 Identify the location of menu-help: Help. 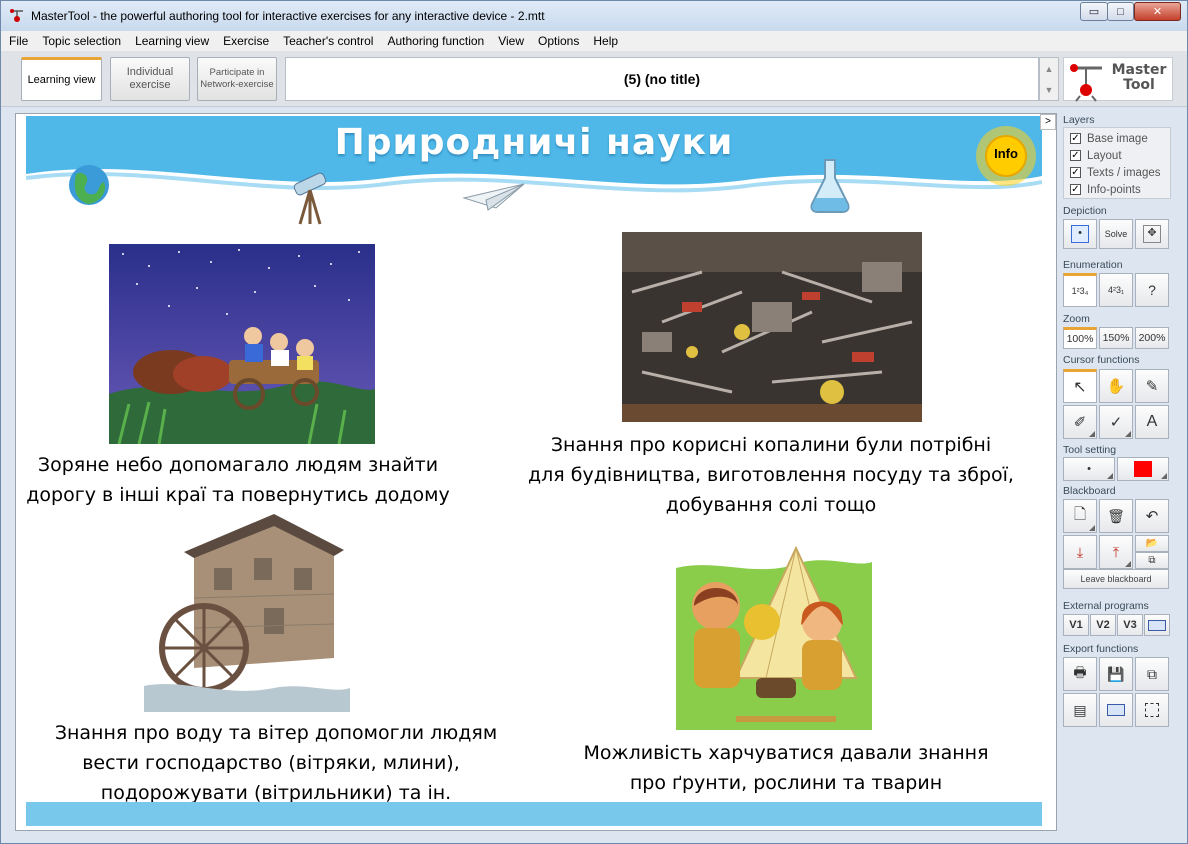
(605, 41).